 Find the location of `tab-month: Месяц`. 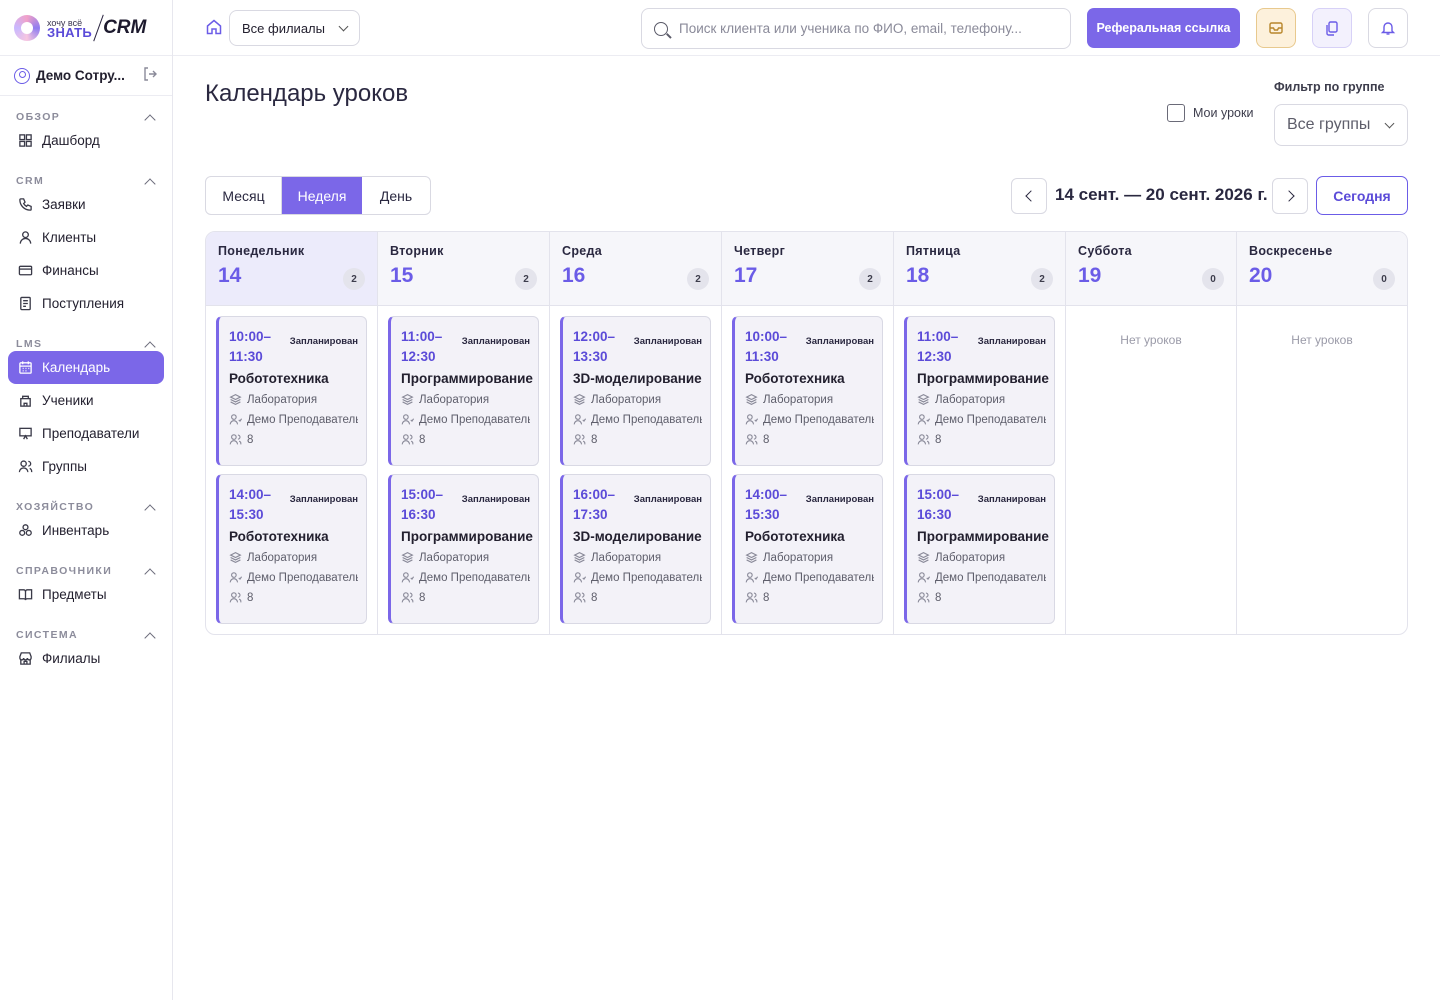

tab-month: Месяц is located at coordinates (244, 195).